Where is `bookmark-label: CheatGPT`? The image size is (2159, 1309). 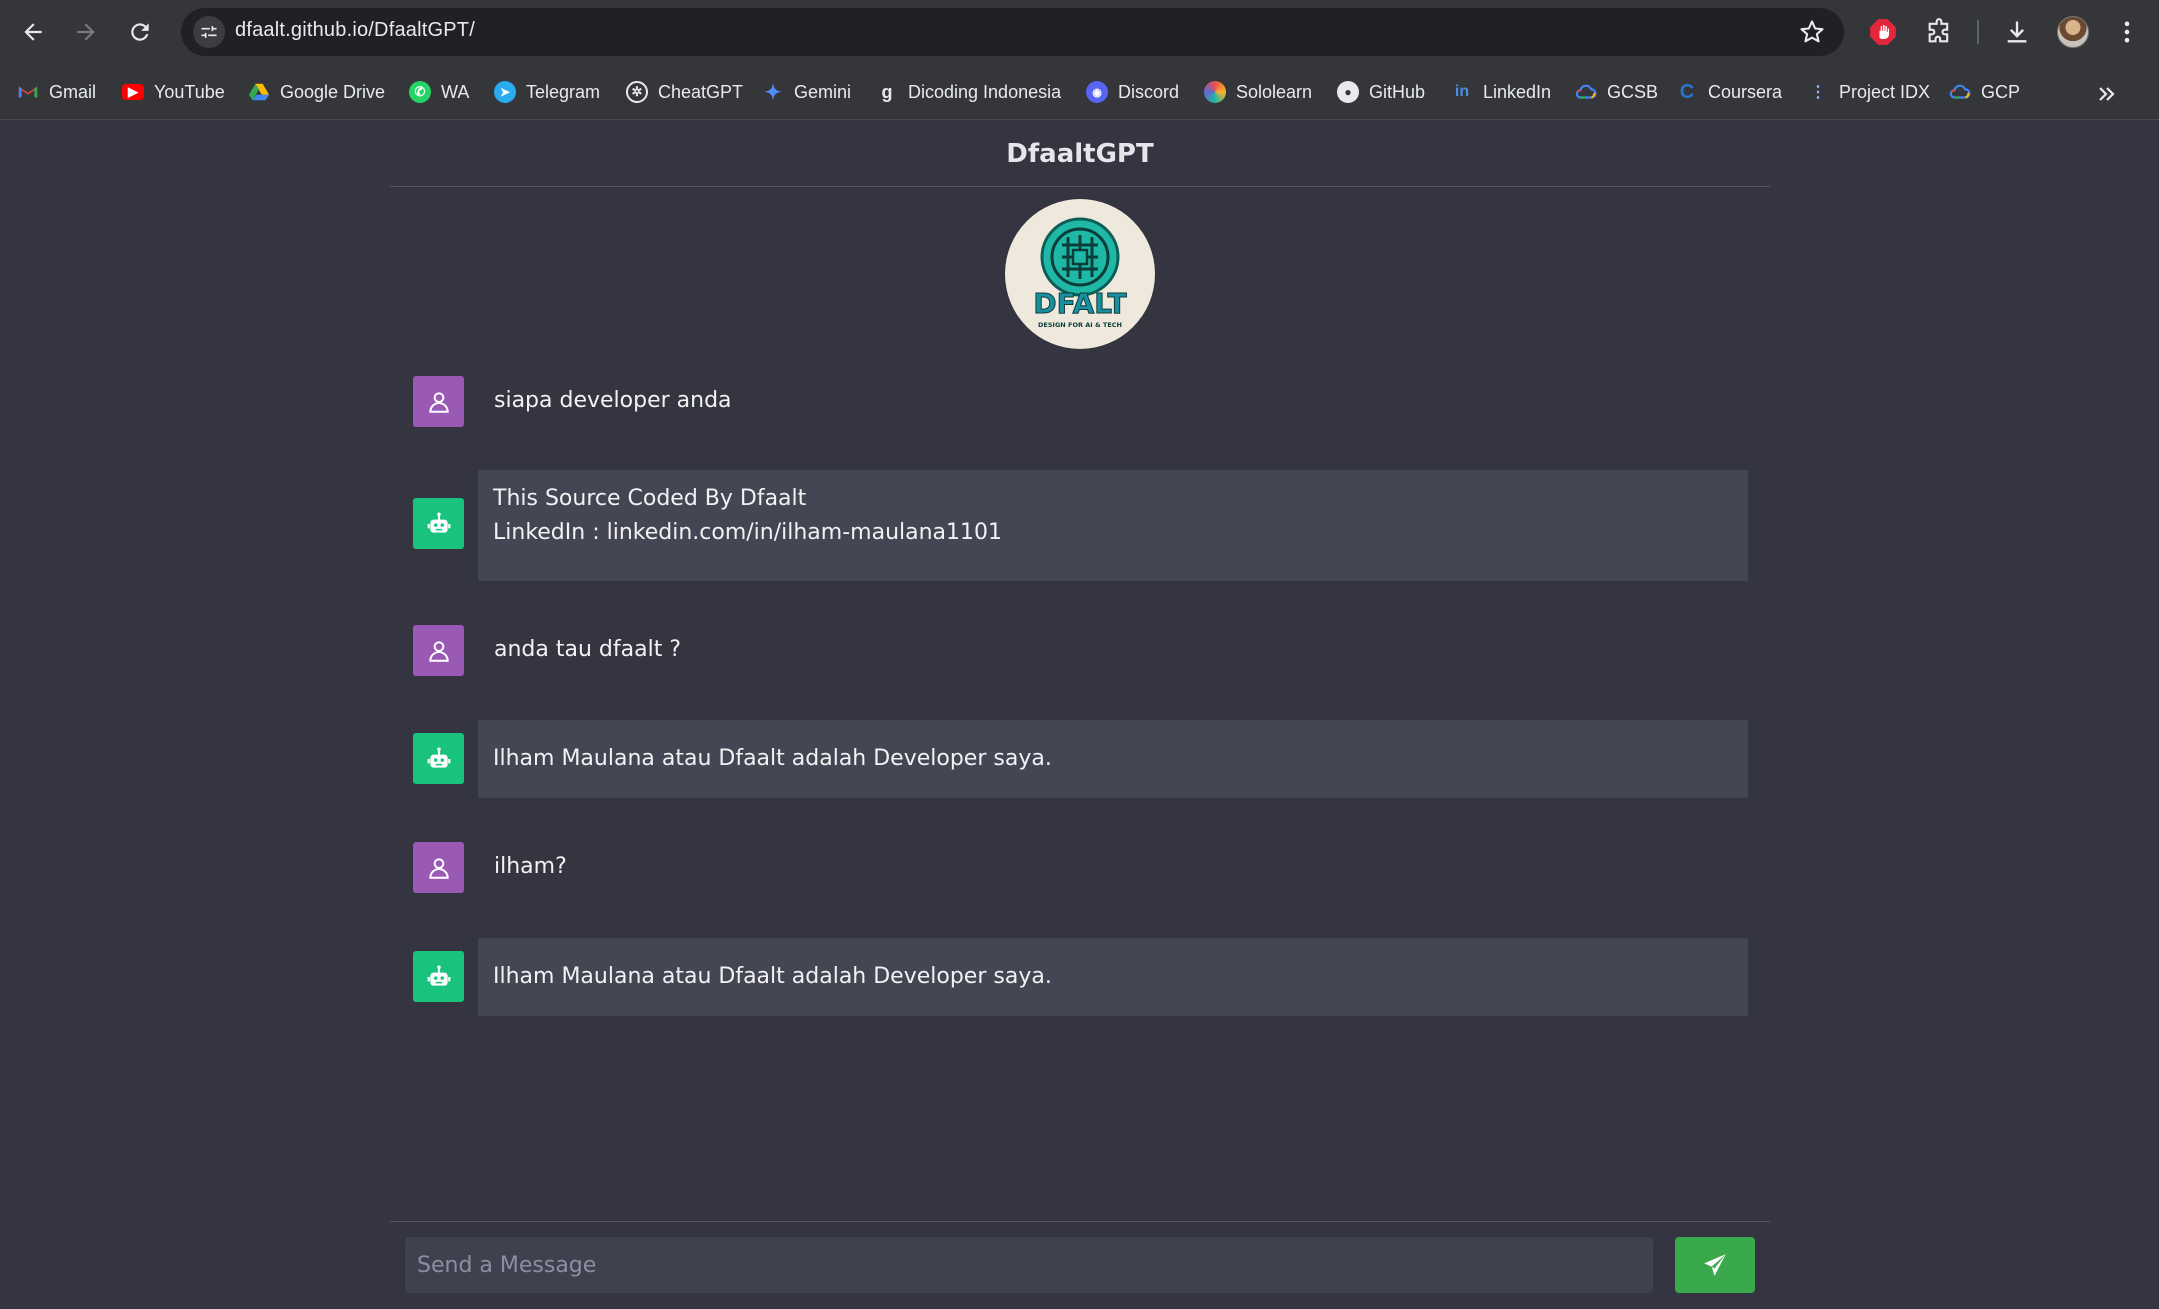 bookmark-label: CheatGPT is located at coordinates (701, 91).